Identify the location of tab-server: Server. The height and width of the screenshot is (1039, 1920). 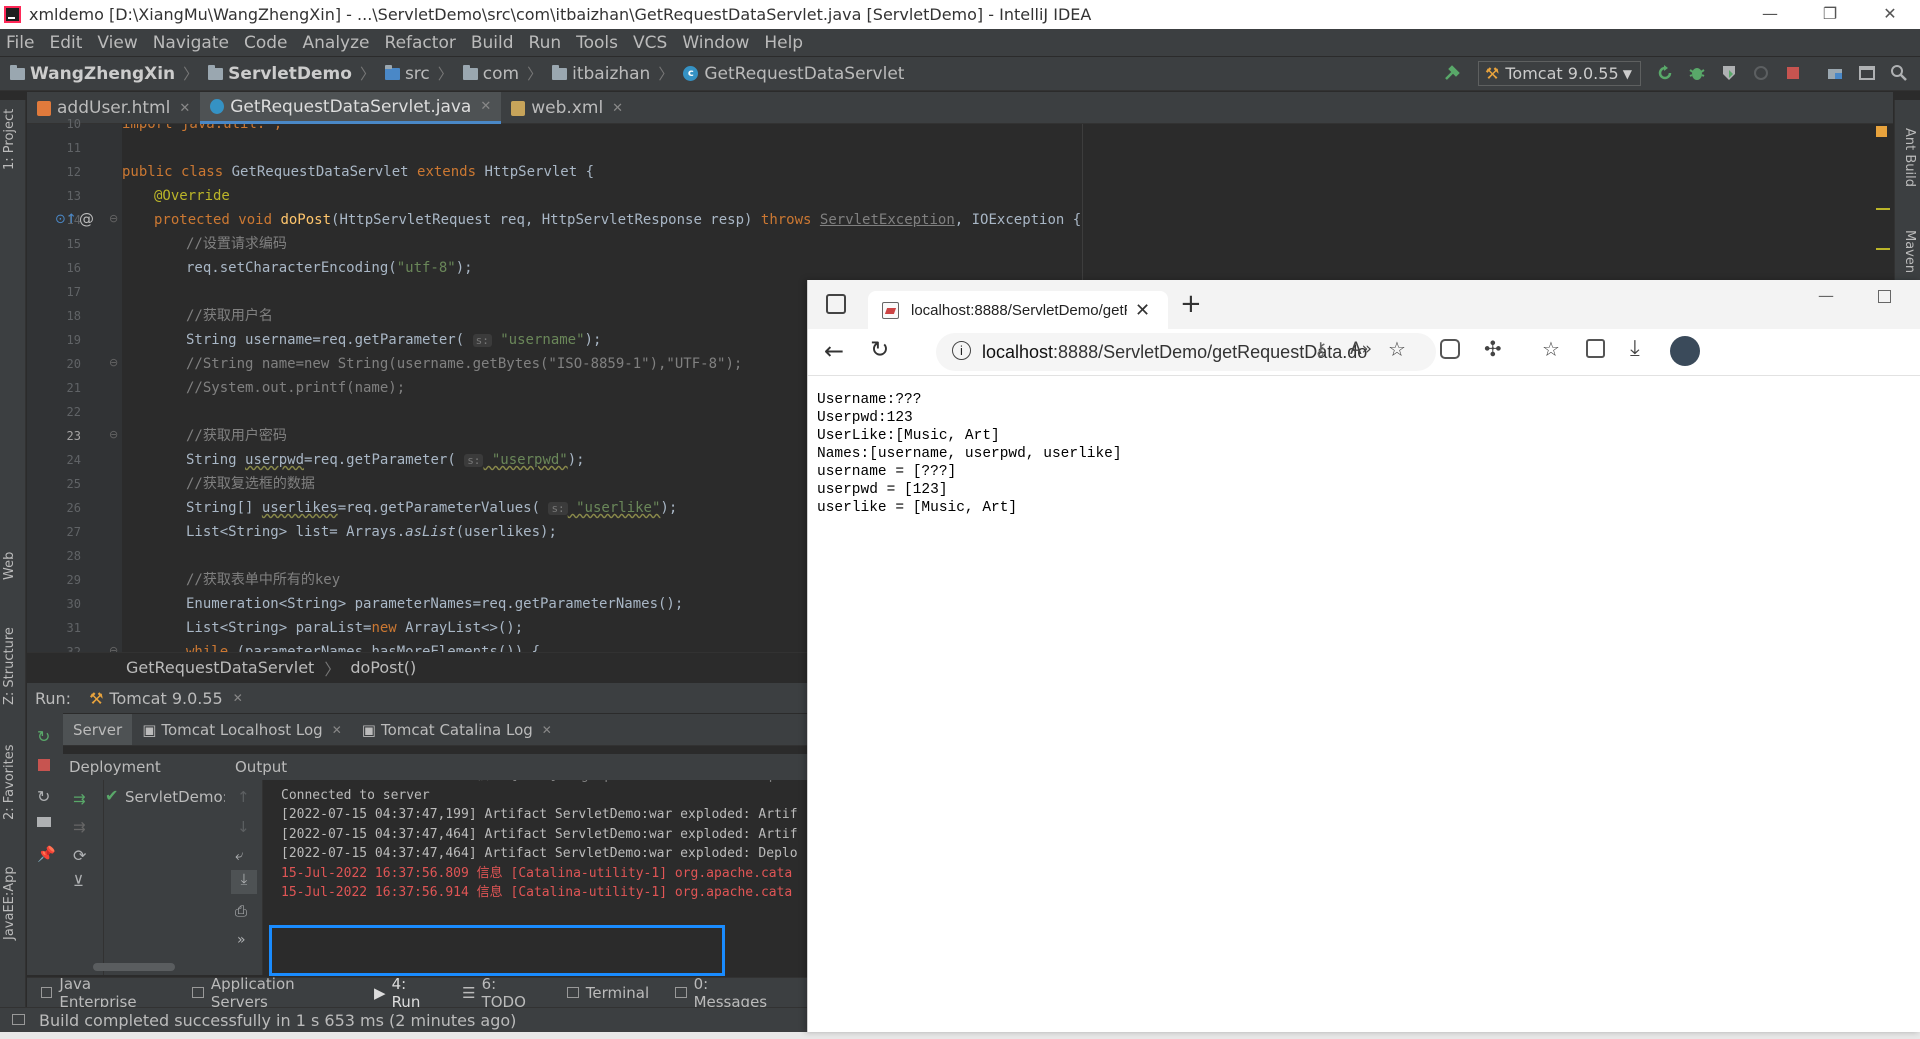
(98, 729).